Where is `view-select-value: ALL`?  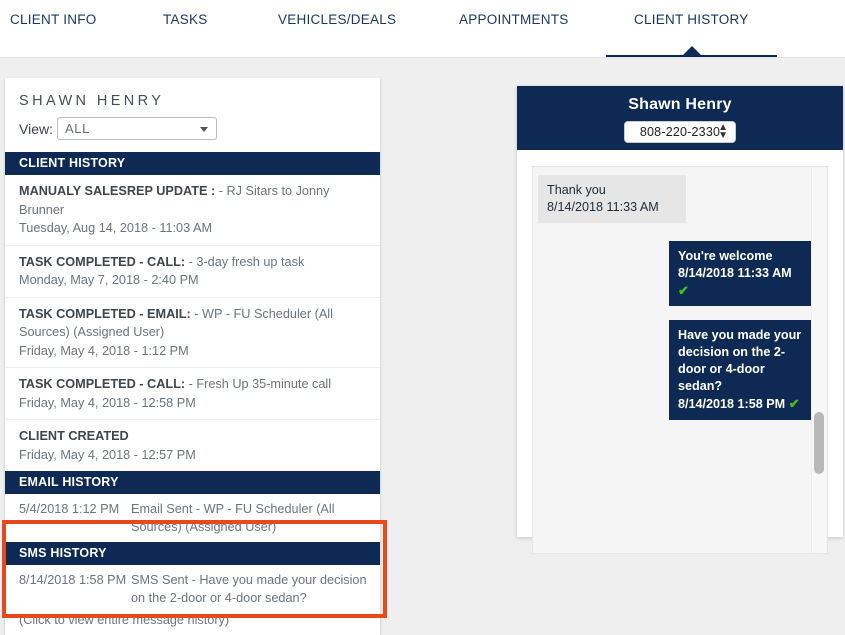 view-select-value: ALL is located at coordinates (77, 128).